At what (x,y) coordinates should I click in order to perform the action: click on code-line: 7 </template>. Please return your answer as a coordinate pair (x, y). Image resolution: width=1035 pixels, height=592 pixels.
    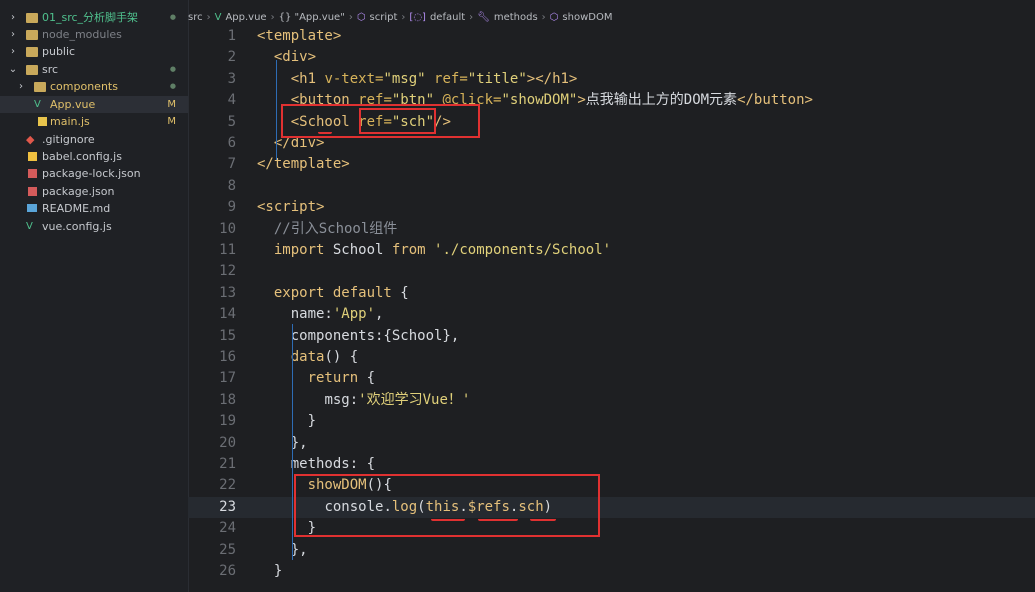
    Looking at the image, I should click on (611, 164).